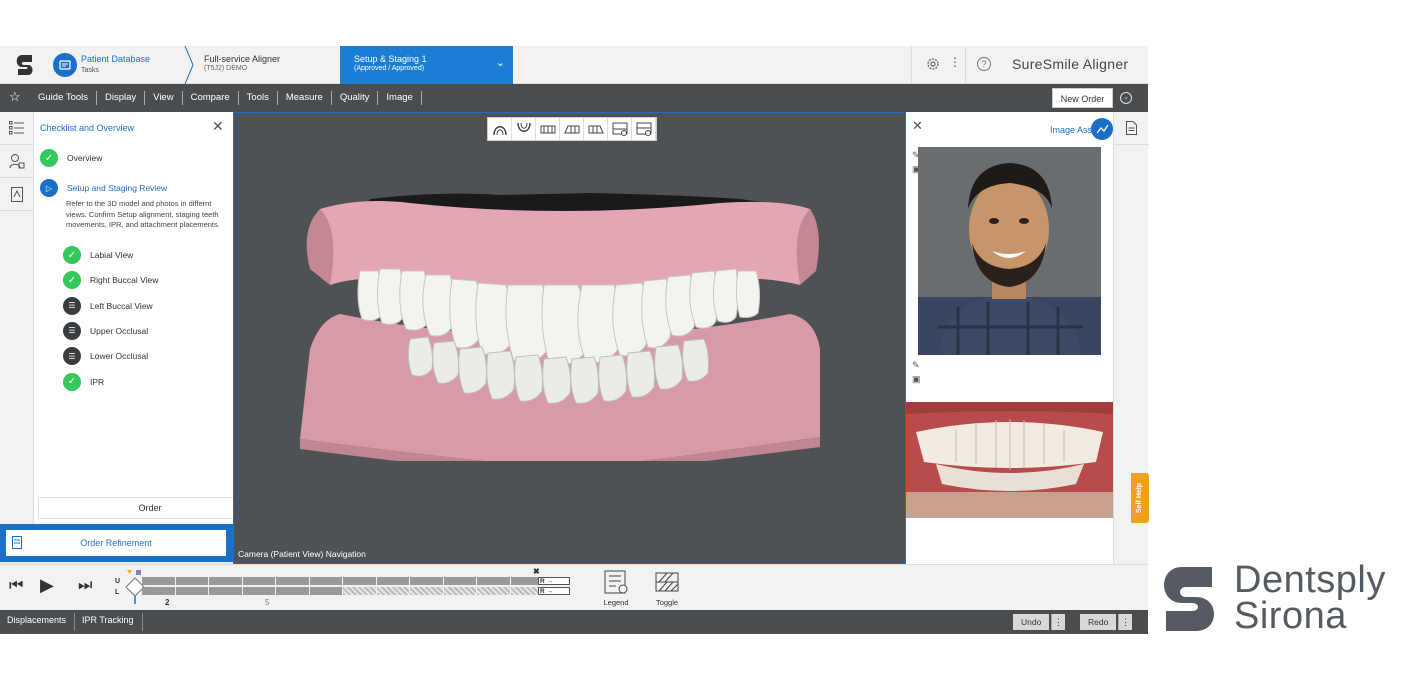 This screenshot has height=700, width=1420. What do you see at coordinates (1031, 622) in the screenshot?
I see `undo-button: Undo` at bounding box center [1031, 622].